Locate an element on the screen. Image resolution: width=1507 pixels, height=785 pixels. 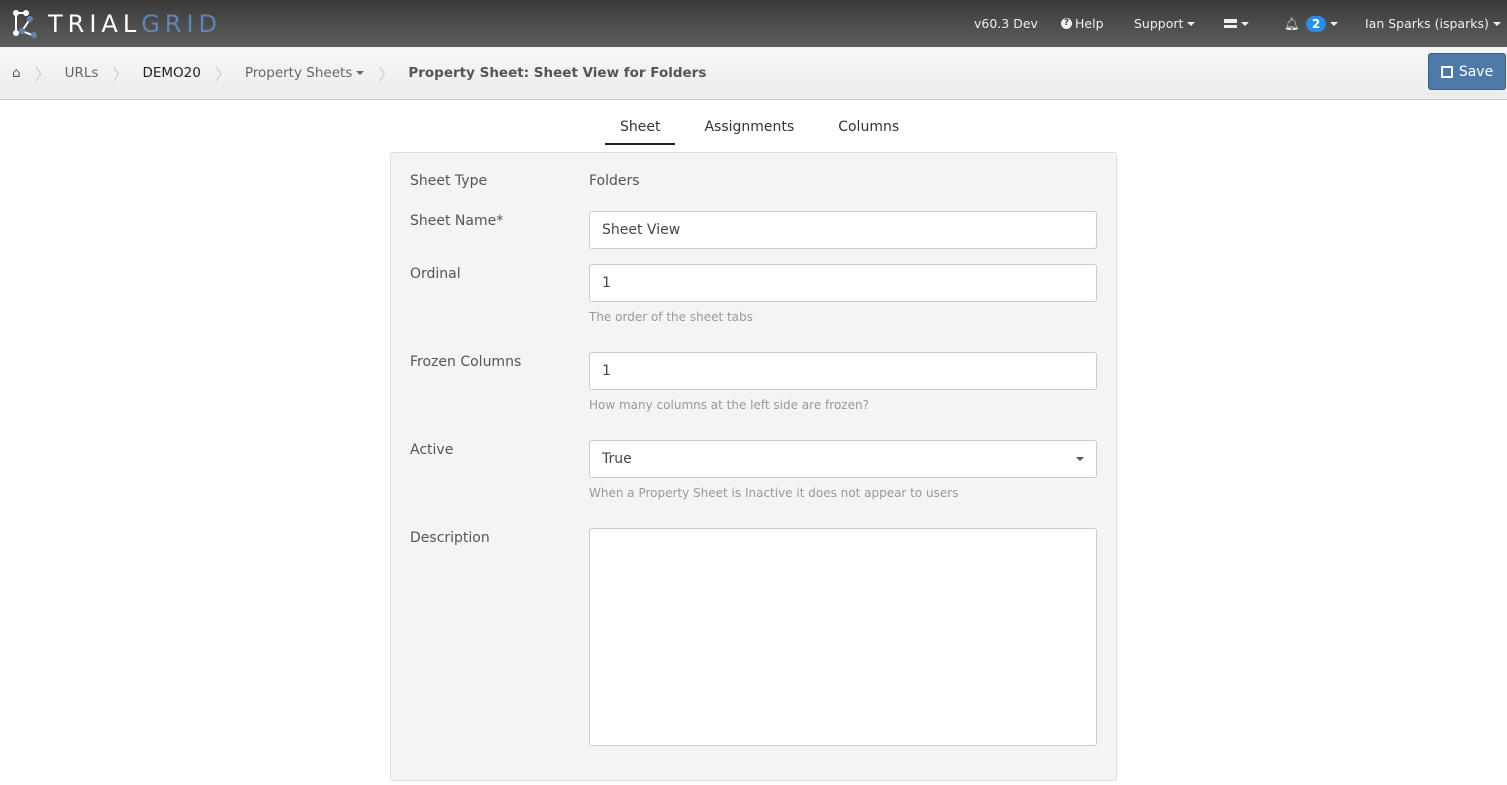
support-label: Support is located at coordinates (1159, 23).